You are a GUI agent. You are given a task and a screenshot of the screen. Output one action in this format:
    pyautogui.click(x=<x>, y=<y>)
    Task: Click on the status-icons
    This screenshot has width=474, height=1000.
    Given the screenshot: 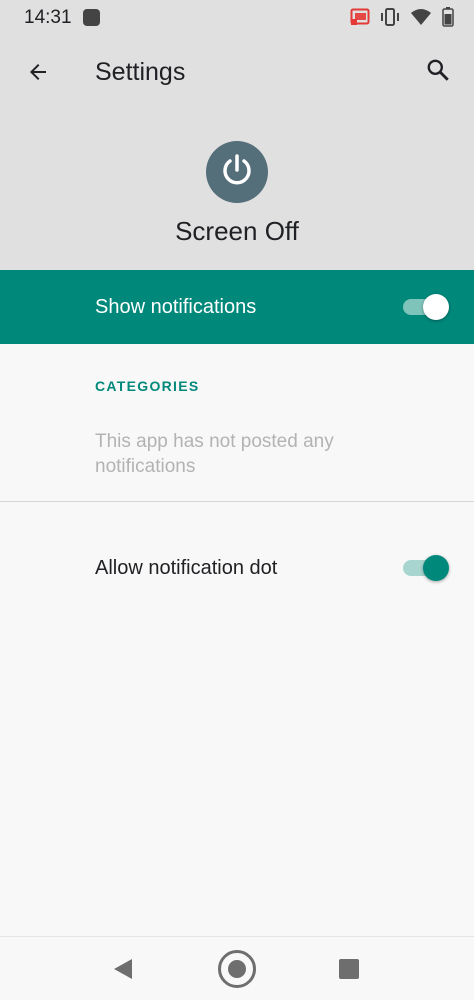 What is the action you would take?
    pyautogui.click(x=402, y=17)
    